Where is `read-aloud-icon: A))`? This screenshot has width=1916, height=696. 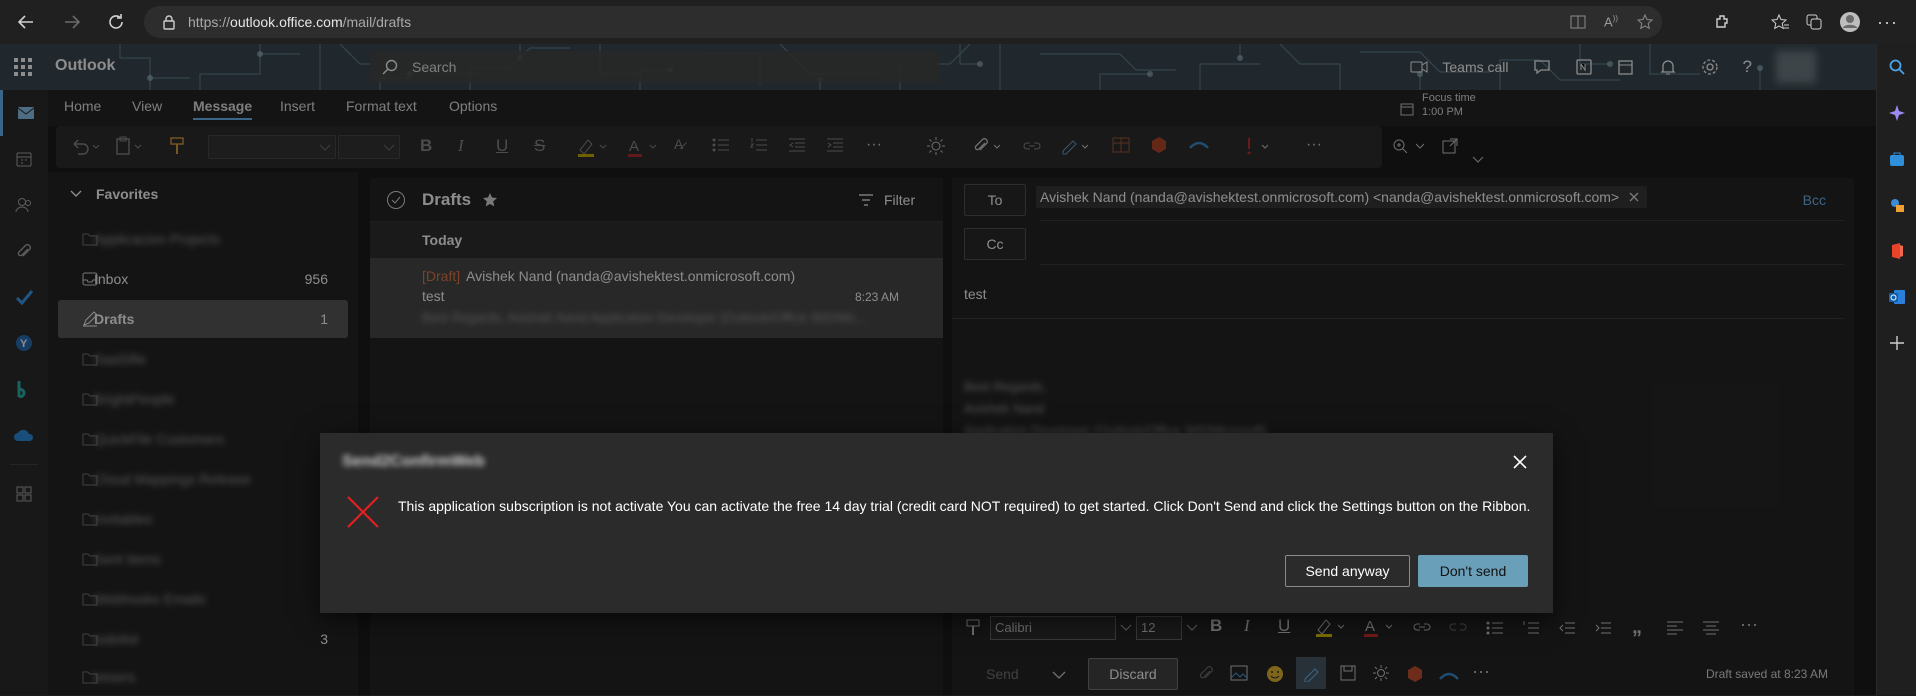
read-aloud-icon: A)) is located at coordinates (1611, 21).